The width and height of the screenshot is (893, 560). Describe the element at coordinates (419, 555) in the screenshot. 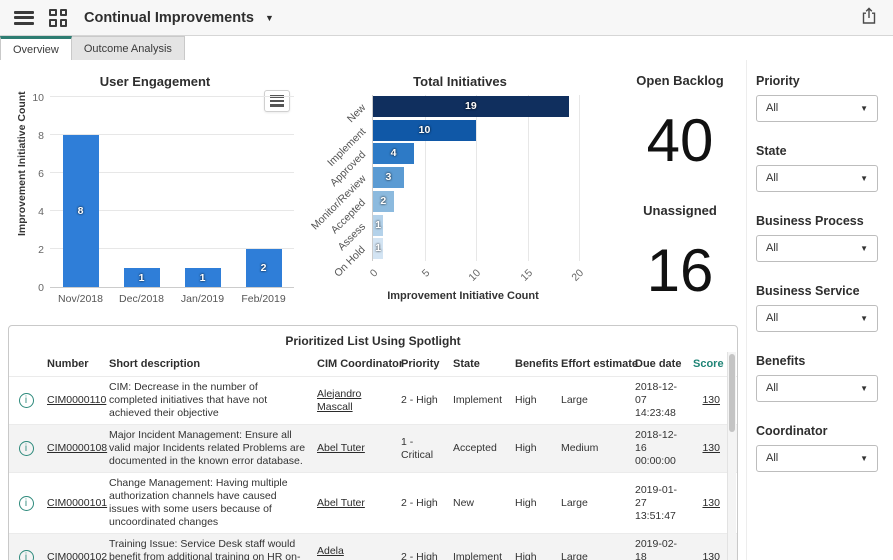

I see `priority-text: 2 - High` at that location.